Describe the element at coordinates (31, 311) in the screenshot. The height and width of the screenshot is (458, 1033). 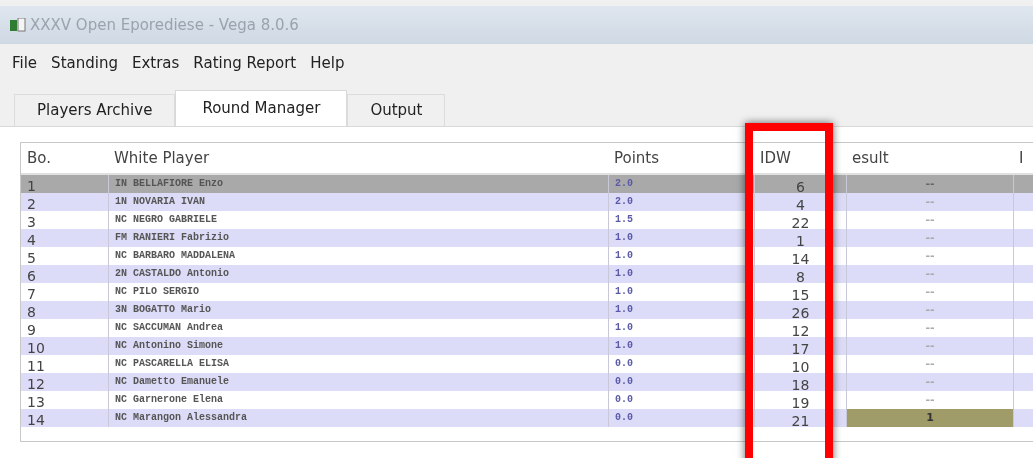
I see `table-cell-text: 8` at that location.